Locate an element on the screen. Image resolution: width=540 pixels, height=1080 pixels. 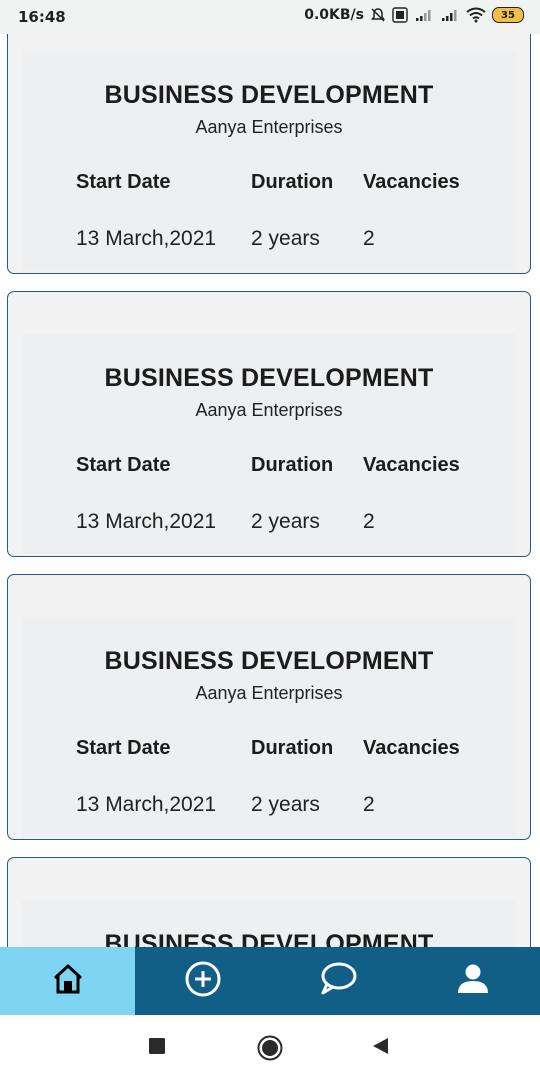
system-navigation-bar is located at coordinates (270, 1047).